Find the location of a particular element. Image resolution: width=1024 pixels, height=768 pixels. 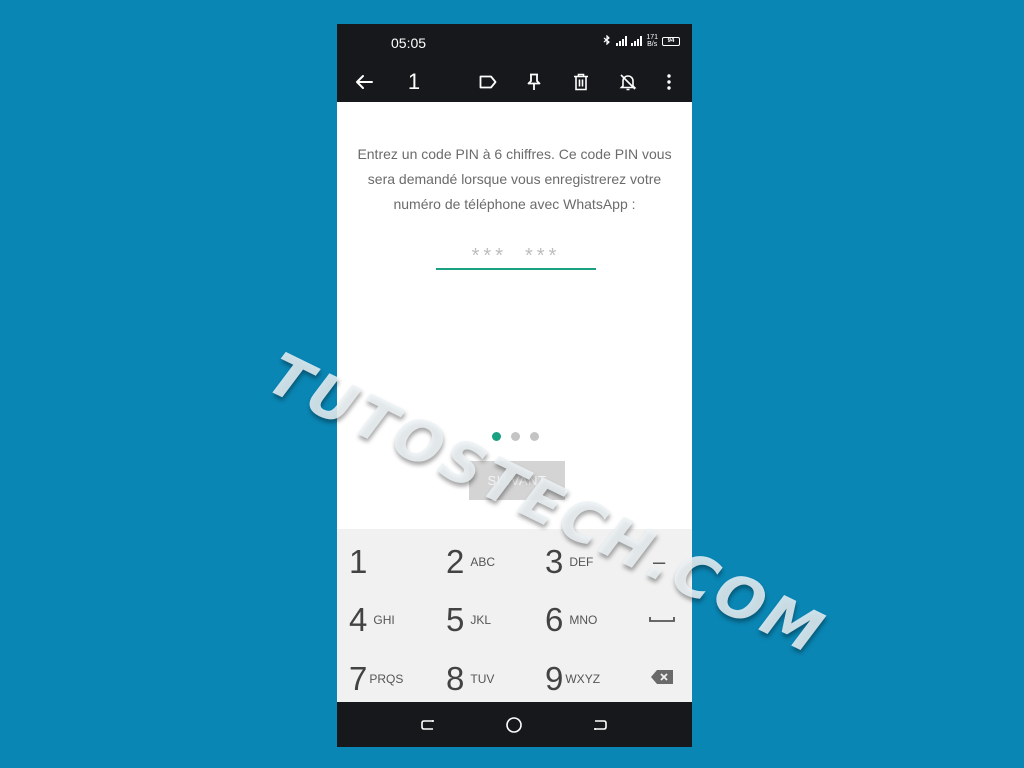

key-7-letters: PRQS is located at coordinates (386, 679).